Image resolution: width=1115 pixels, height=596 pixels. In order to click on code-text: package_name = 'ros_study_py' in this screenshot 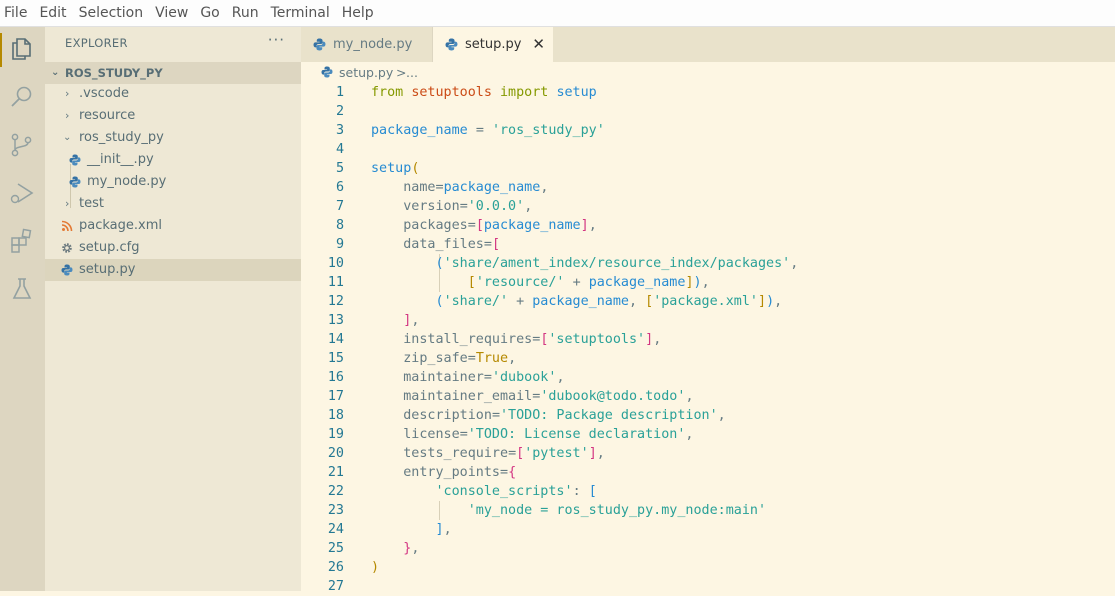, I will do `click(488, 130)`.